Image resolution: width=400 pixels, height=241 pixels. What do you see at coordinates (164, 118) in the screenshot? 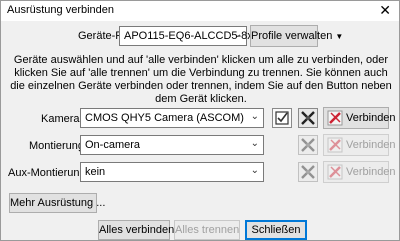
I see `camera-value: CMOS QHY5 Camera (ASCOM)` at bounding box center [164, 118].